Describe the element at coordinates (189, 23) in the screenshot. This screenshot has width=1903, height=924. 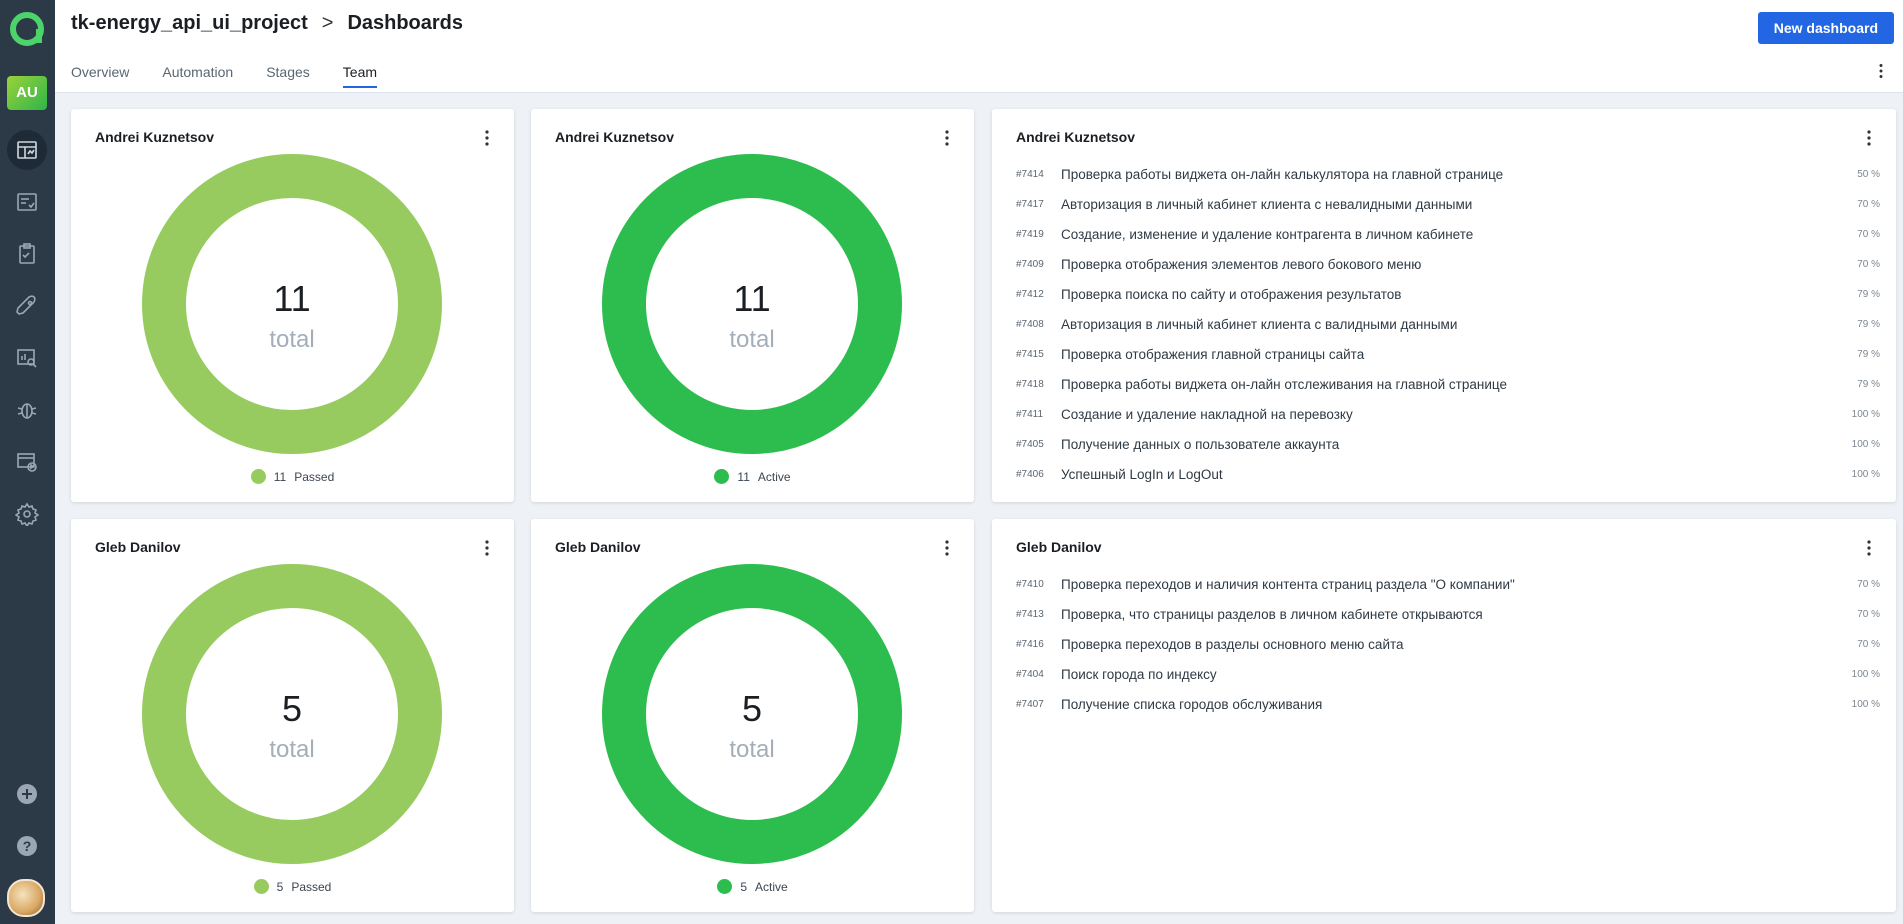
I see `breadcrumb-project: tk-energy_api_ui_project` at that location.